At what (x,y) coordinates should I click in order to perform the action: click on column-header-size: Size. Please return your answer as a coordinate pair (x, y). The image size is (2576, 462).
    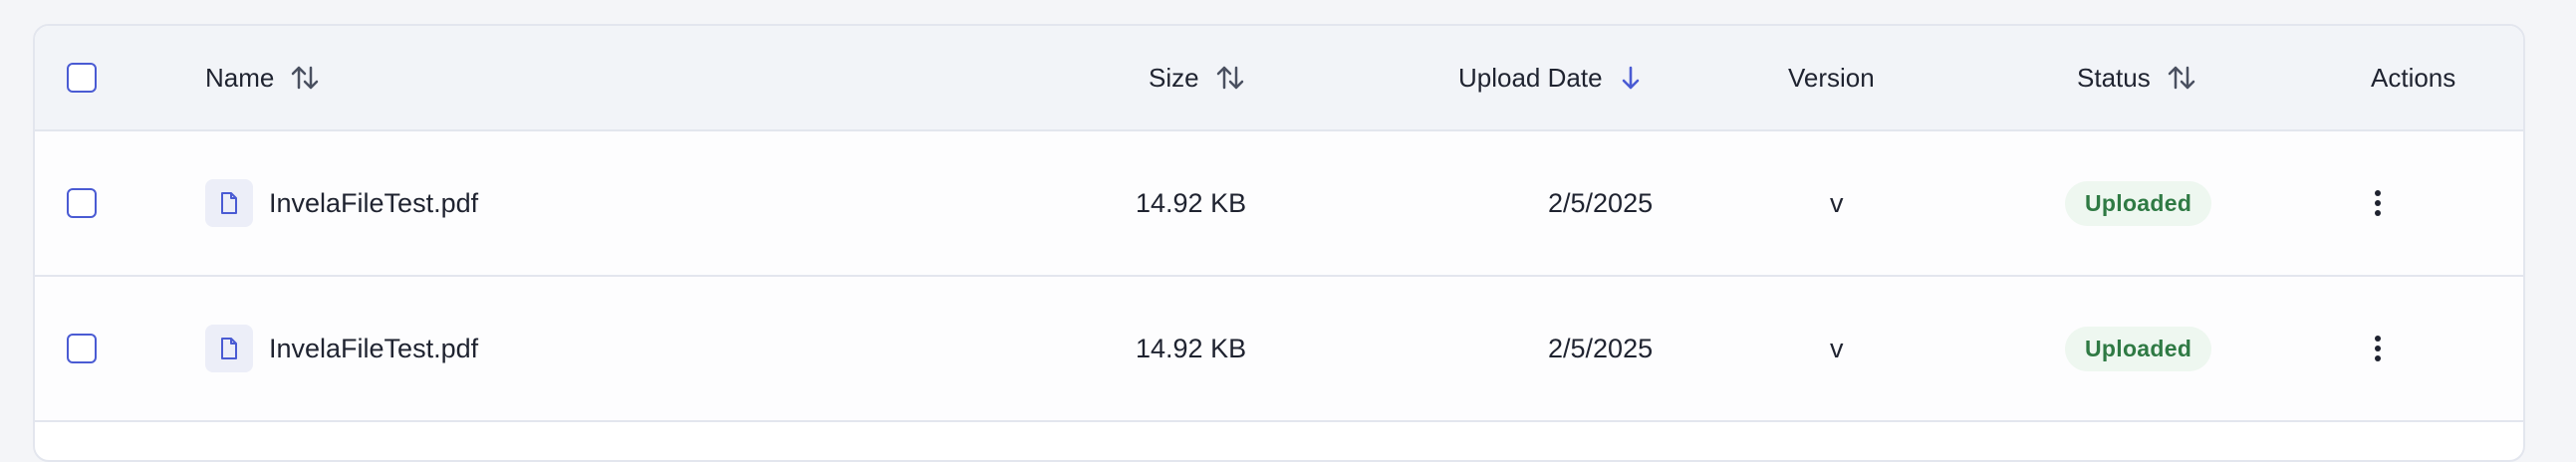
    Looking at the image, I should click on (1197, 77).